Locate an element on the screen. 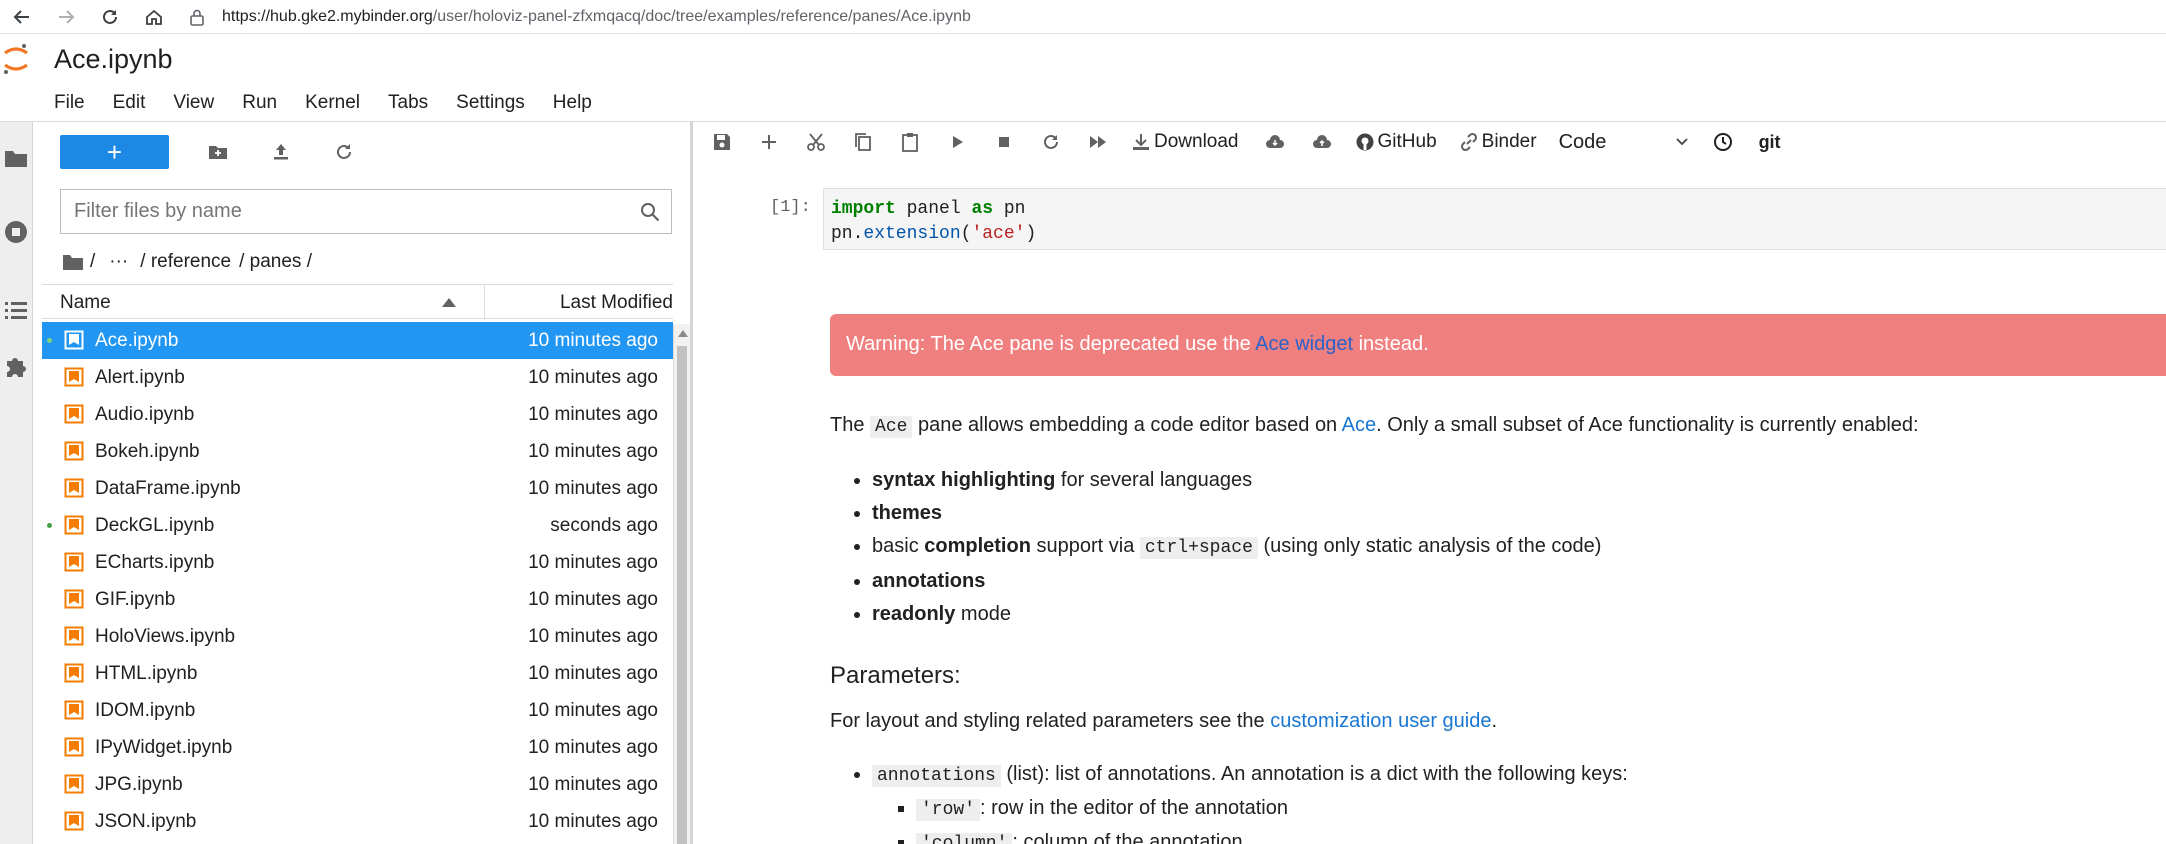 The width and height of the screenshot is (2166, 844). file-row: HoloViews.ipynb 10 minutes ago is located at coordinates (357, 636).